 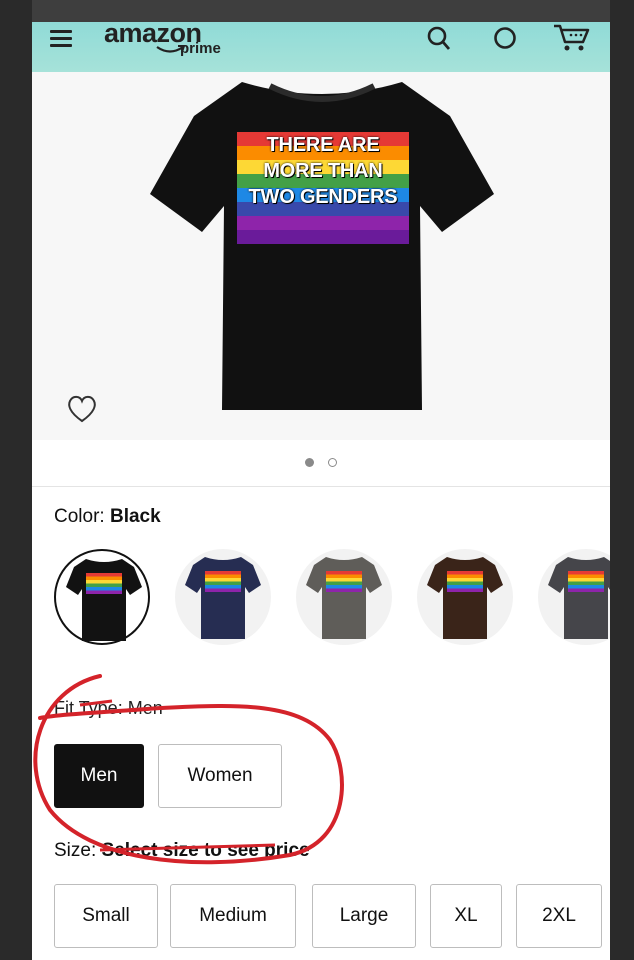 I want to click on search-icon, so click(x=439, y=39).